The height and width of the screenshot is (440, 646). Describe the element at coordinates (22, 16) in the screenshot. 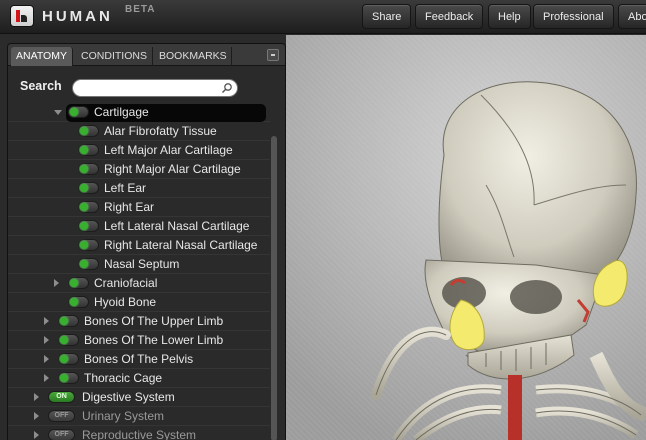

I see `logo-icon` at that location.